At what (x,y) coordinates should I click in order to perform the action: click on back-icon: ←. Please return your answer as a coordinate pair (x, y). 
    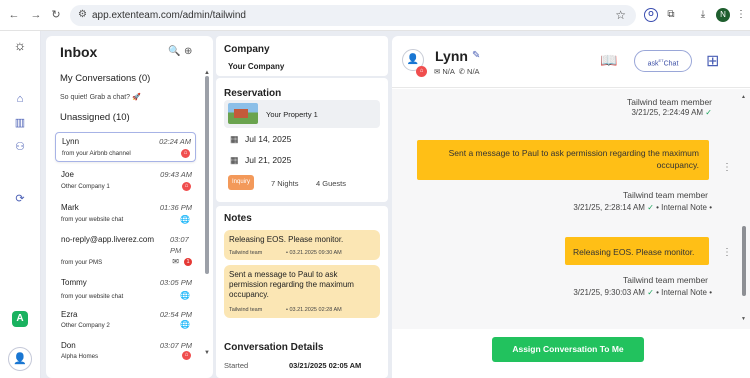
    Looking at the image, I should click on (14, 15).